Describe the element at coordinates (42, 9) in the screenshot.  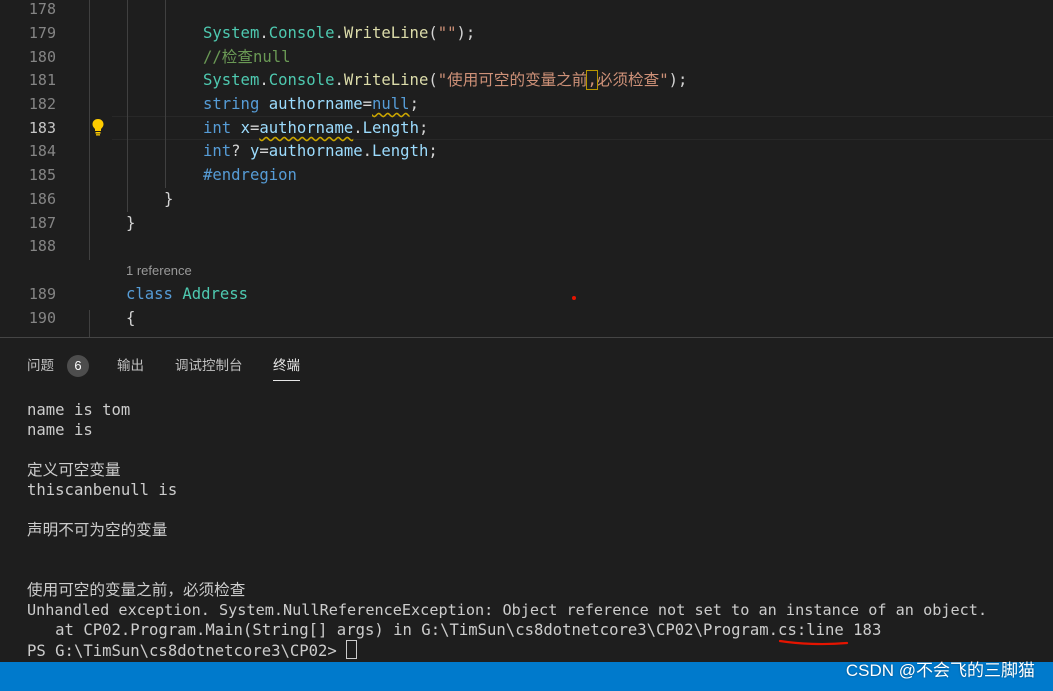
I see `line-number: 178` at that location.